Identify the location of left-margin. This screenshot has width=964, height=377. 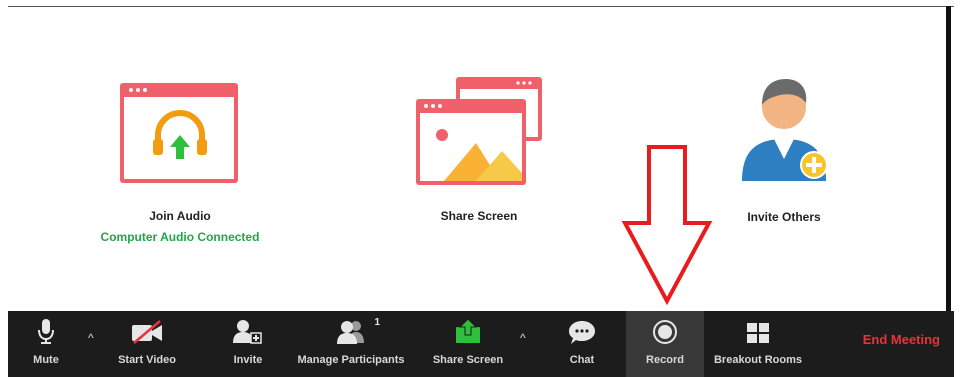
(4, 188).